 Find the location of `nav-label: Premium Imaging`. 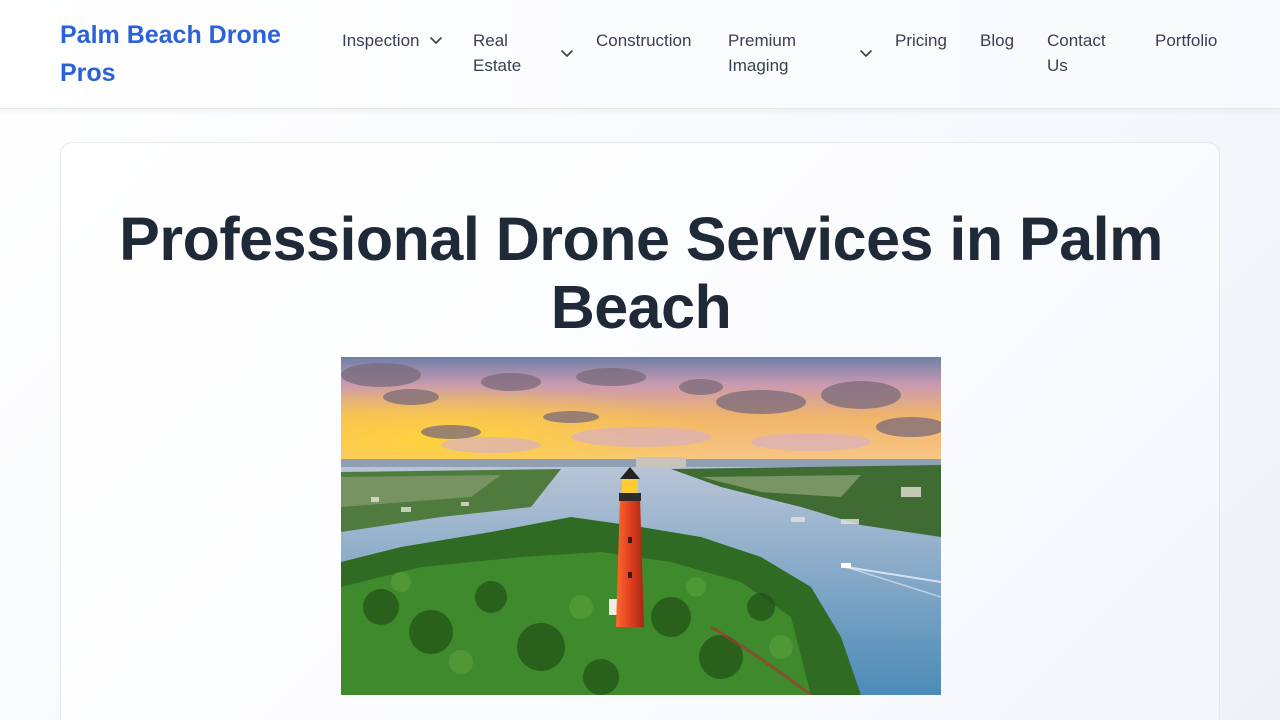

nav-label: Premium Imaging is located at coordinates (762, 53).